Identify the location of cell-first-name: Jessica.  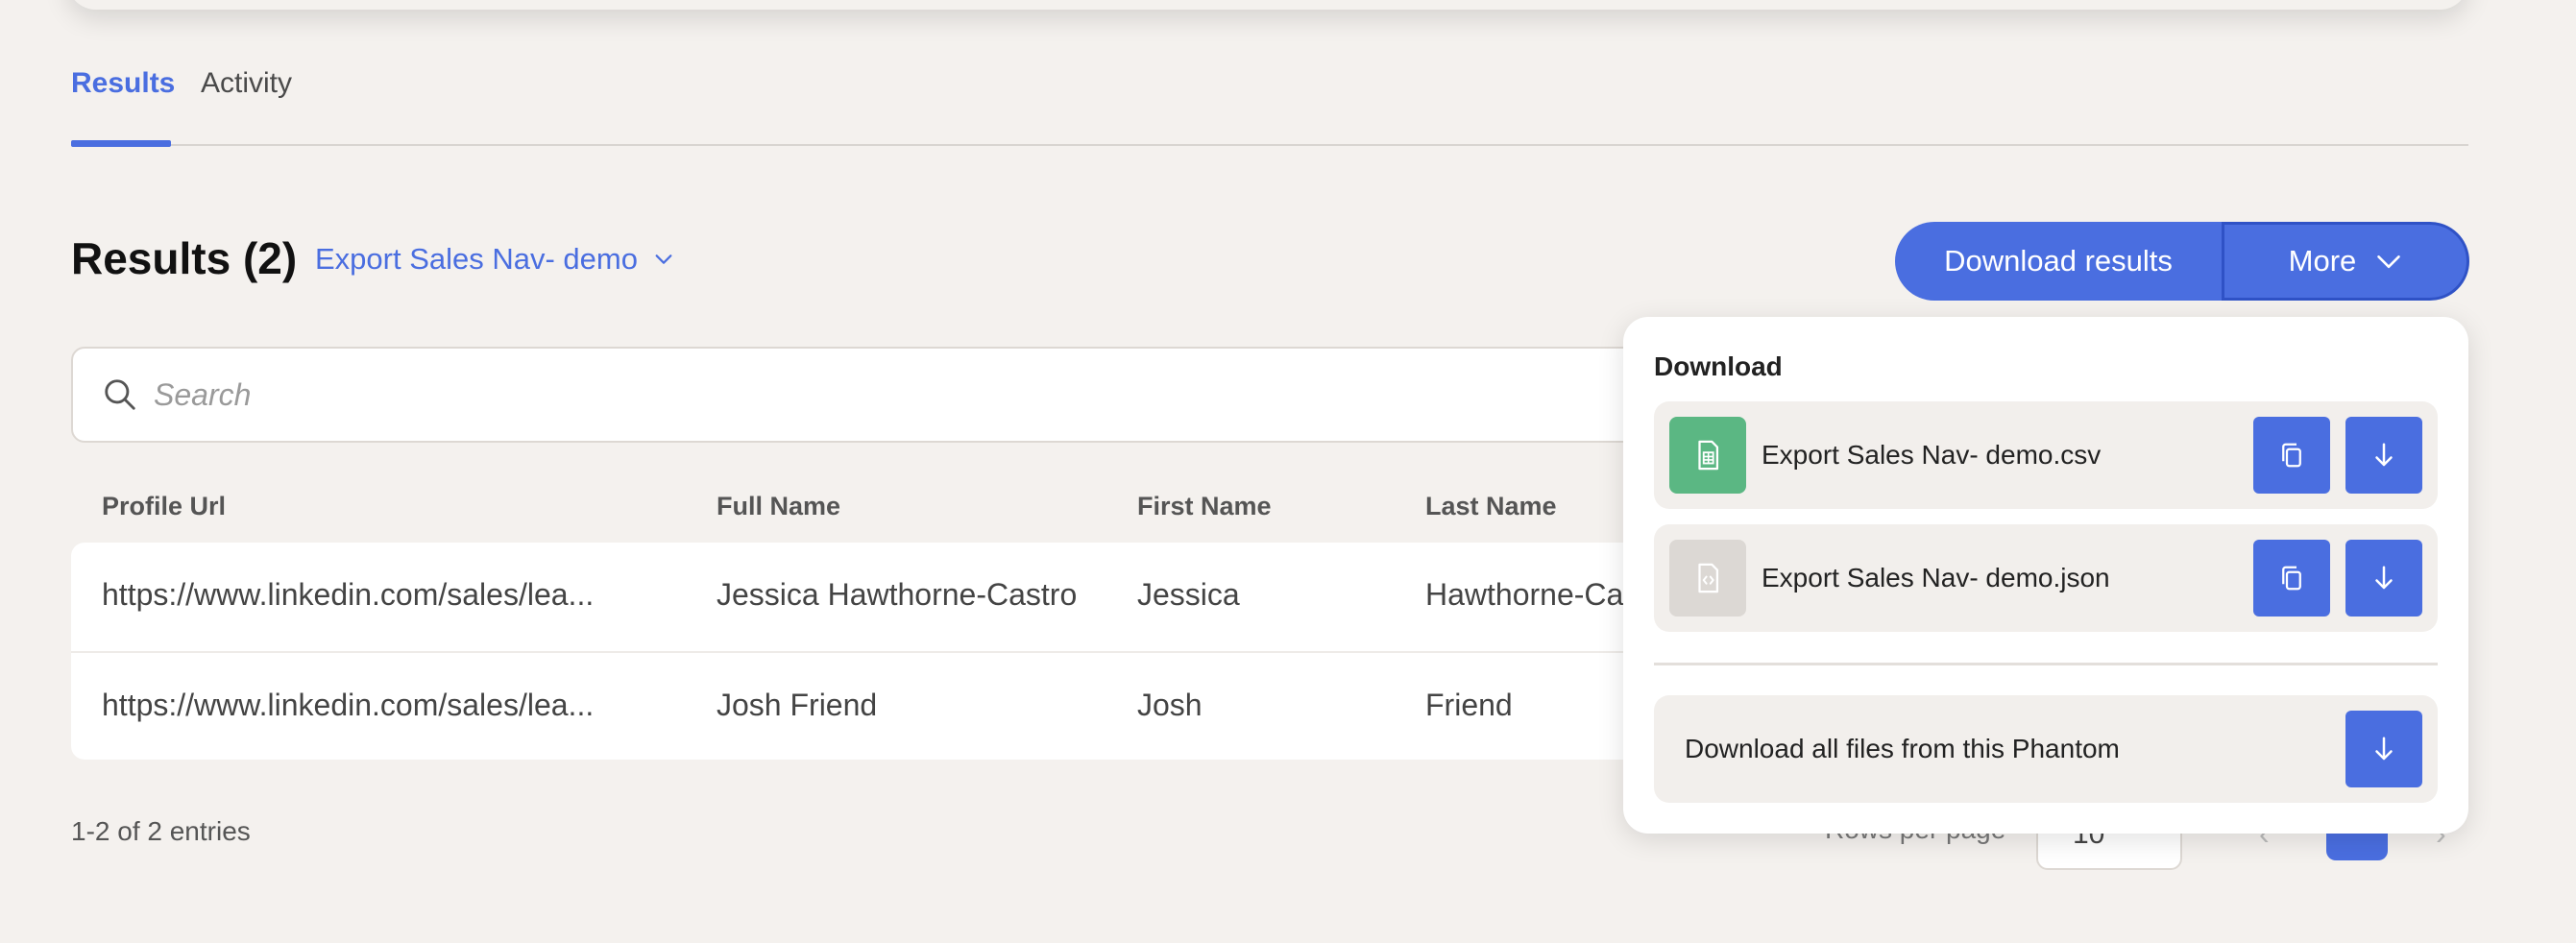
(1188, 594).